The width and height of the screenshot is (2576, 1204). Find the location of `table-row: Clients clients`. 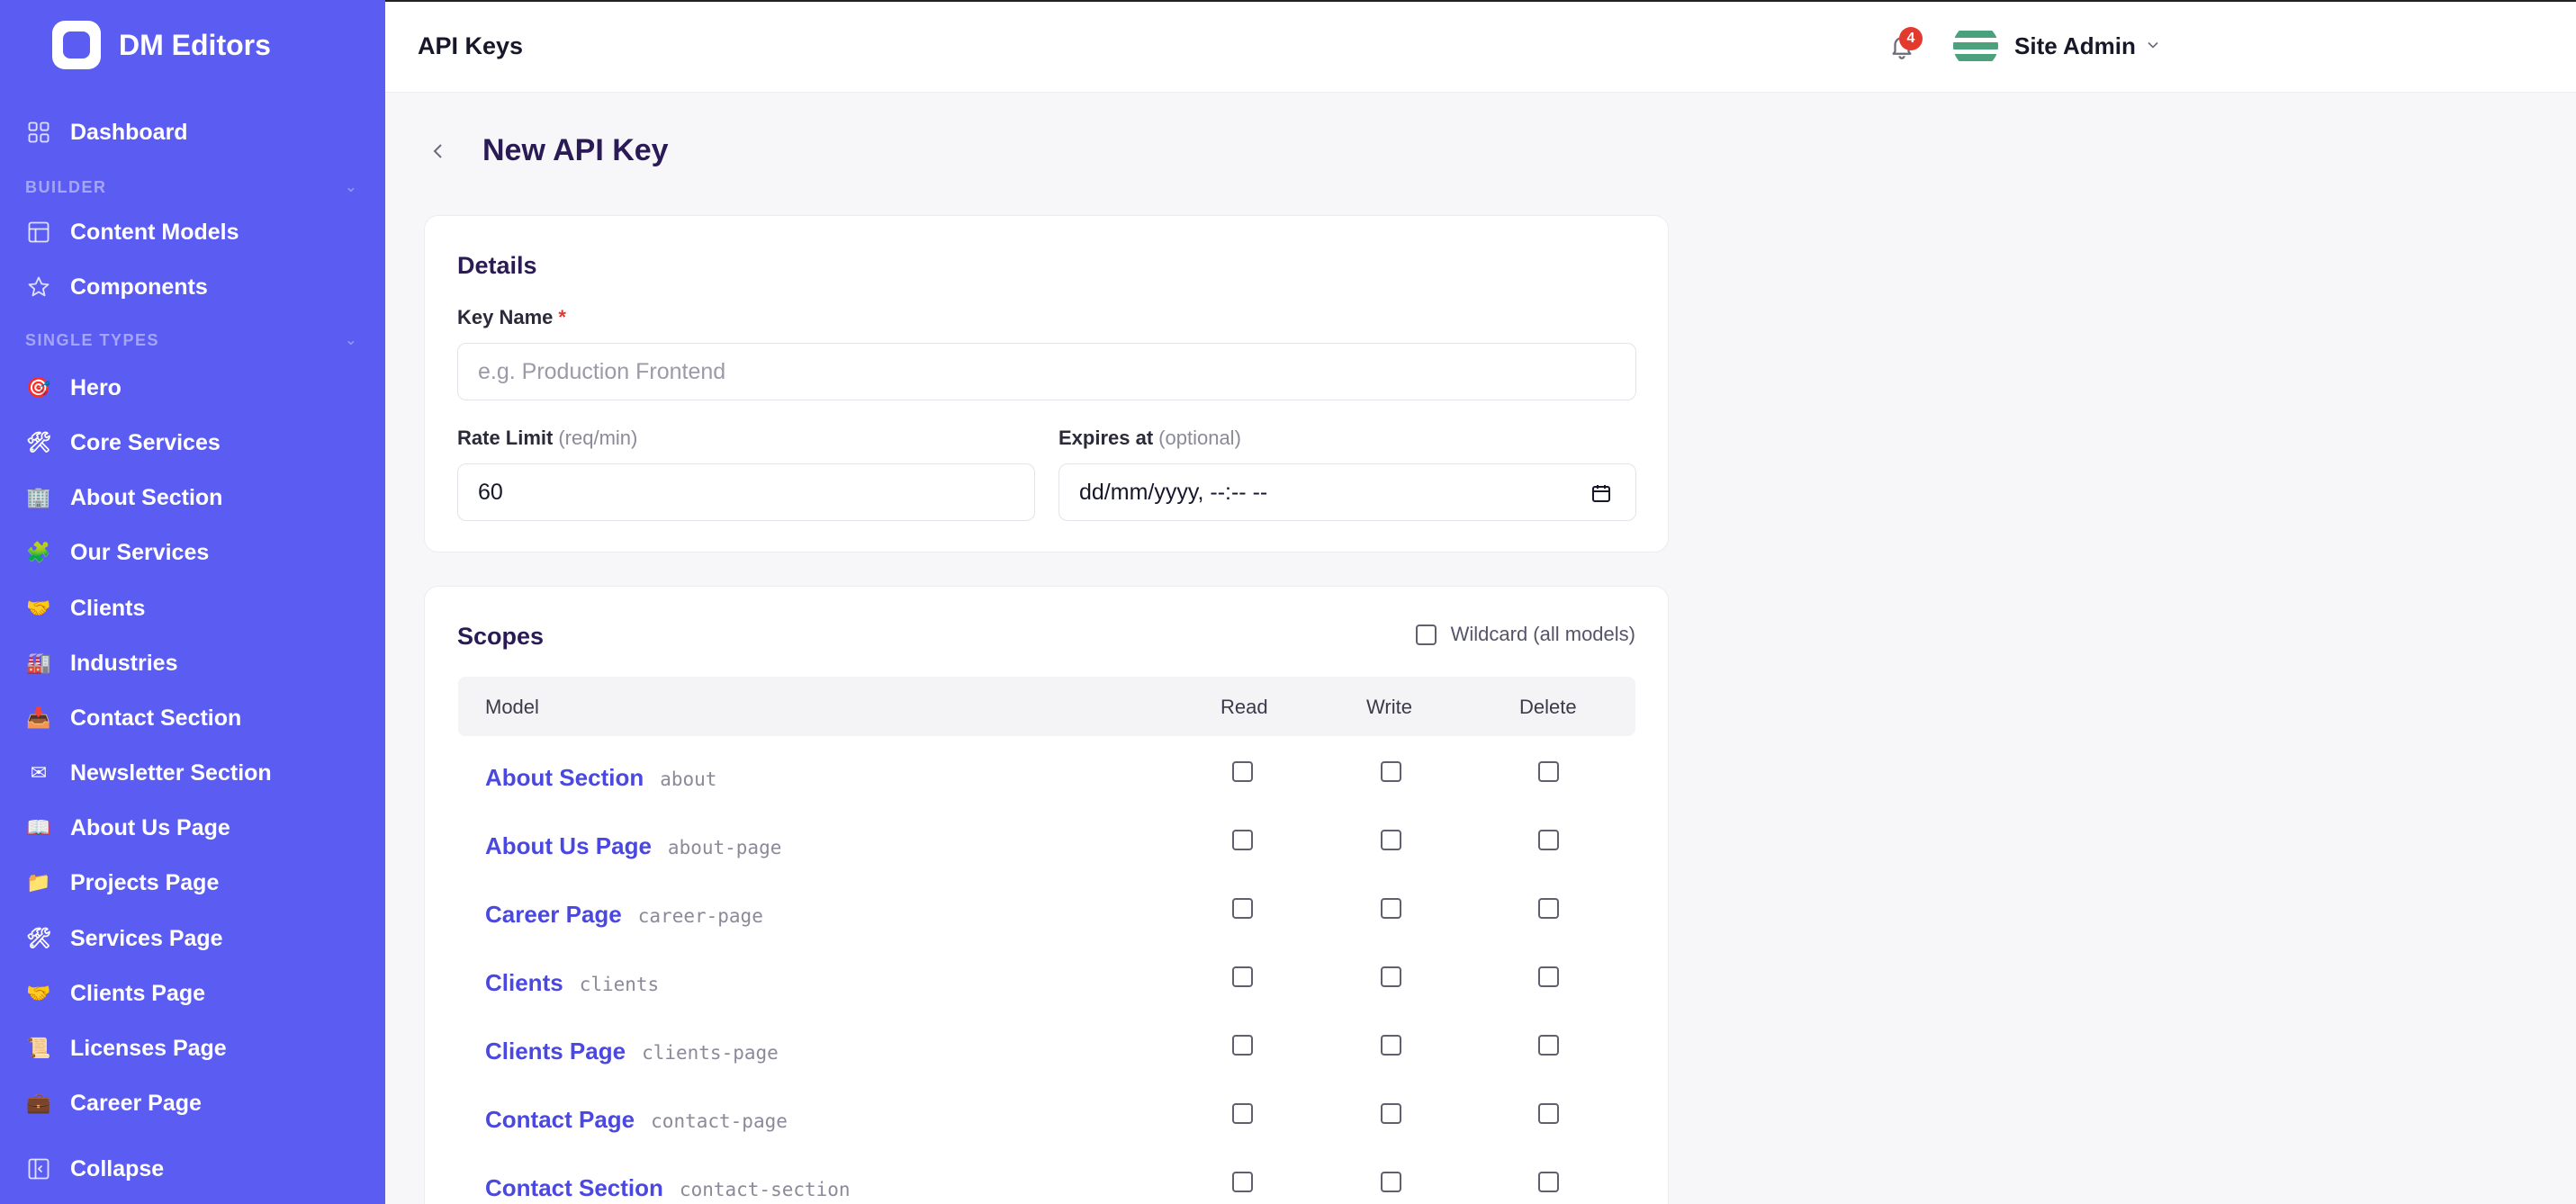

table-row: Clients clients is located at coordinates (1046, 983).